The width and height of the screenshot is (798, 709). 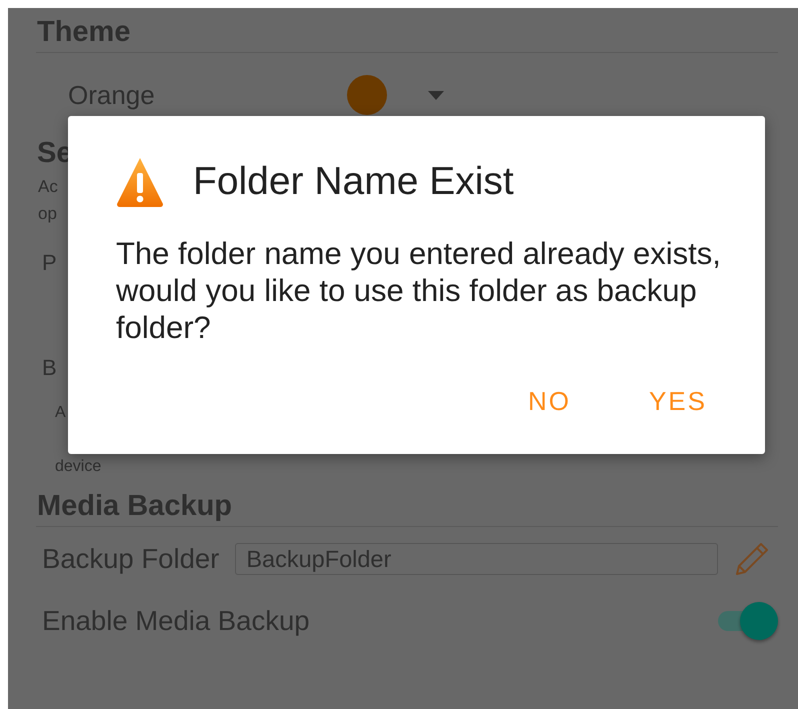 I want to click on backup-folder-label: Backup Folder, so click(x=131, y=559).